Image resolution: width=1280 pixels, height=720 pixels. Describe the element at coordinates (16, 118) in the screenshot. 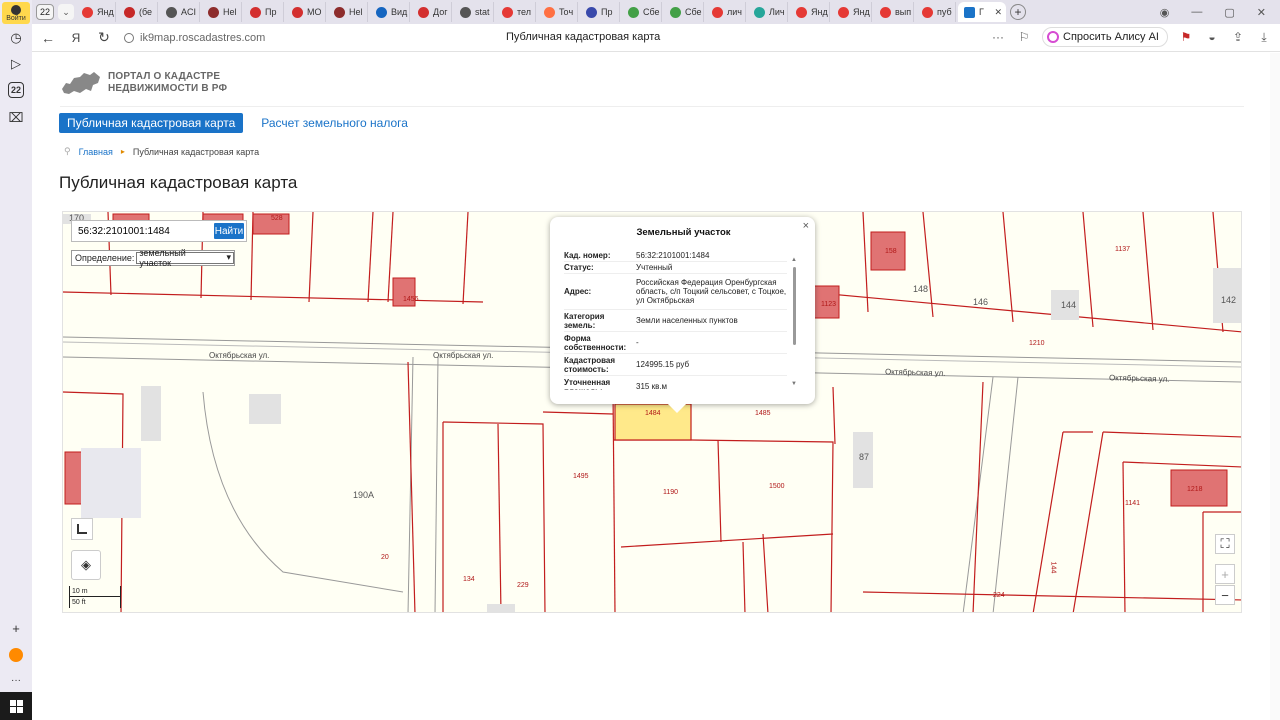

I see `camera-icon: ⌧` at that location.